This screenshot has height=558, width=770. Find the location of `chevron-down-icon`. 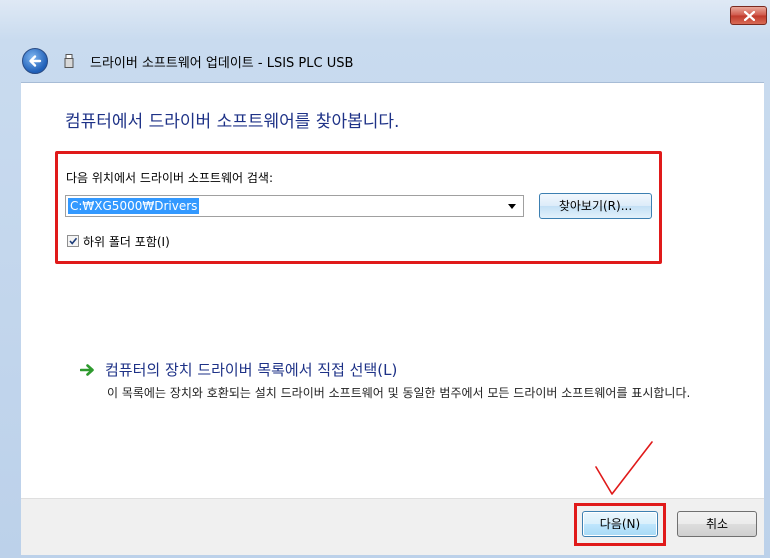

chevron-down-icon is located at coordinates (512, 206).